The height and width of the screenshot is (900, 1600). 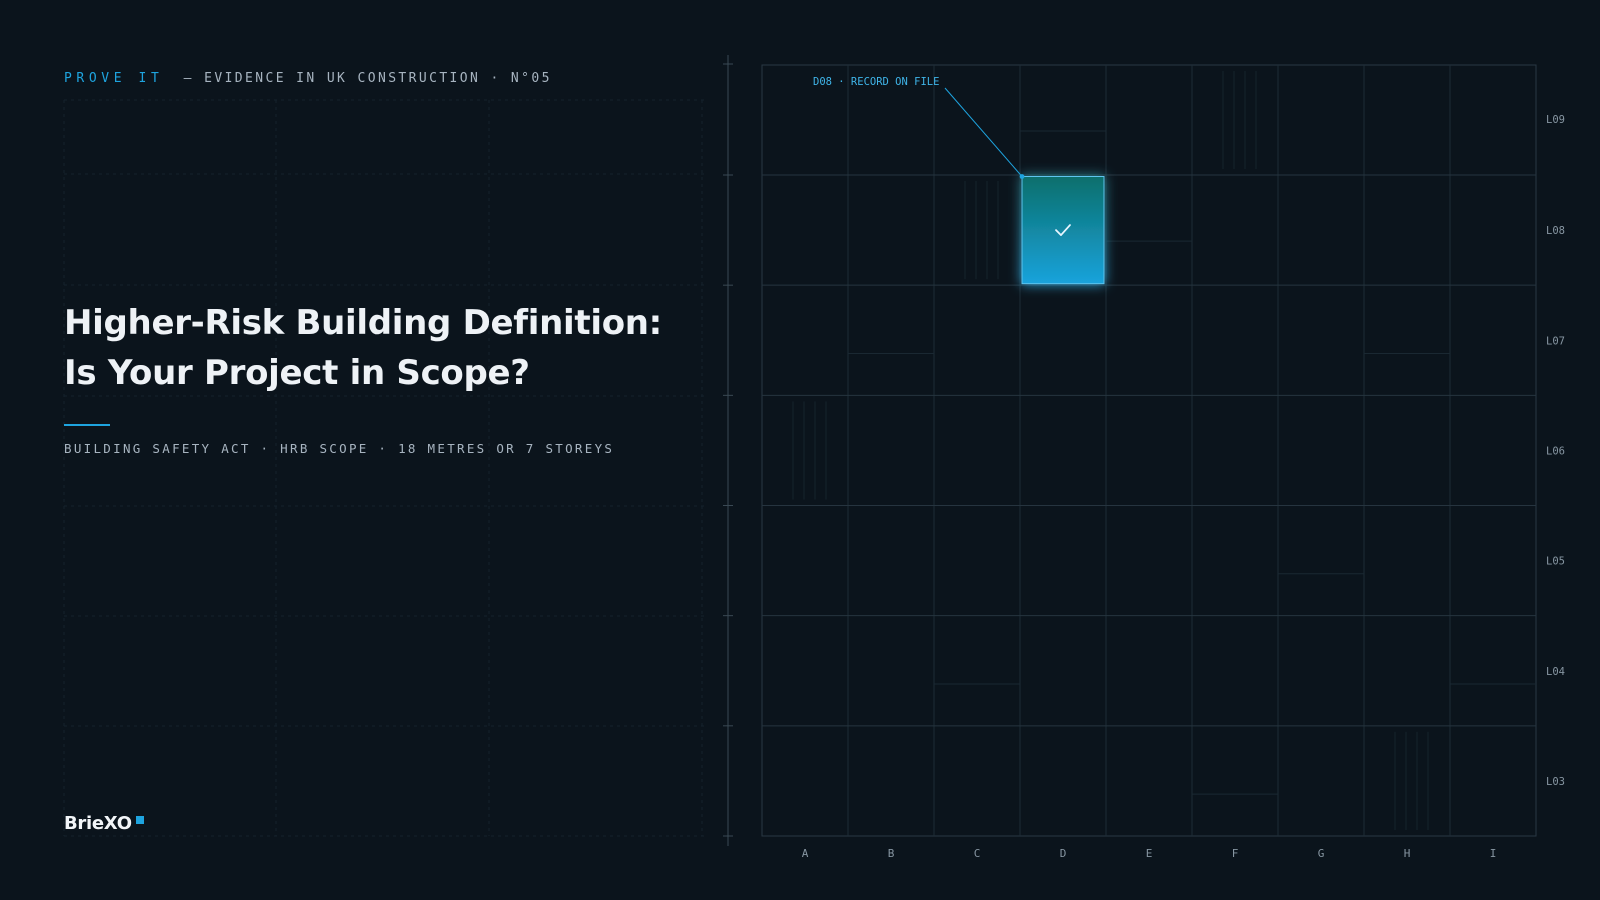 I want to click on column-label: C, so click(x=977, y=853).